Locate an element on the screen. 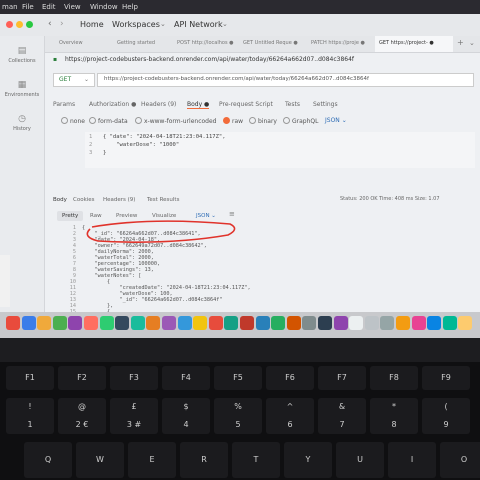 This screenshot has height=480, width=480. tab-overview: Overview is located at coordinates (71, 43).